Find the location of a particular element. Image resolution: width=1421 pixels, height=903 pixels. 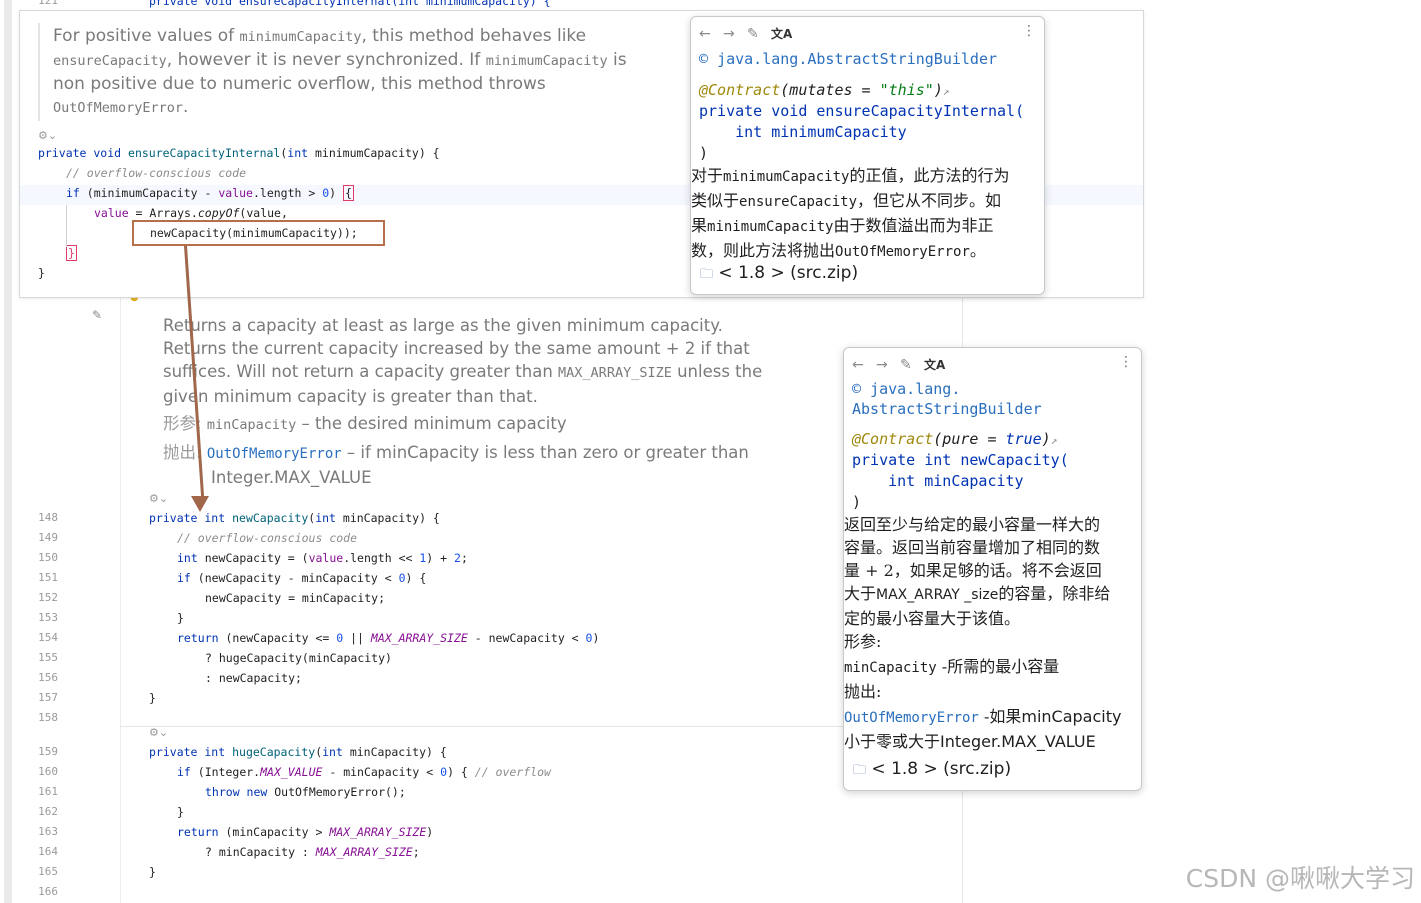

popup-signature-param: int minimumCapacity is located at coordinates (803, 132).